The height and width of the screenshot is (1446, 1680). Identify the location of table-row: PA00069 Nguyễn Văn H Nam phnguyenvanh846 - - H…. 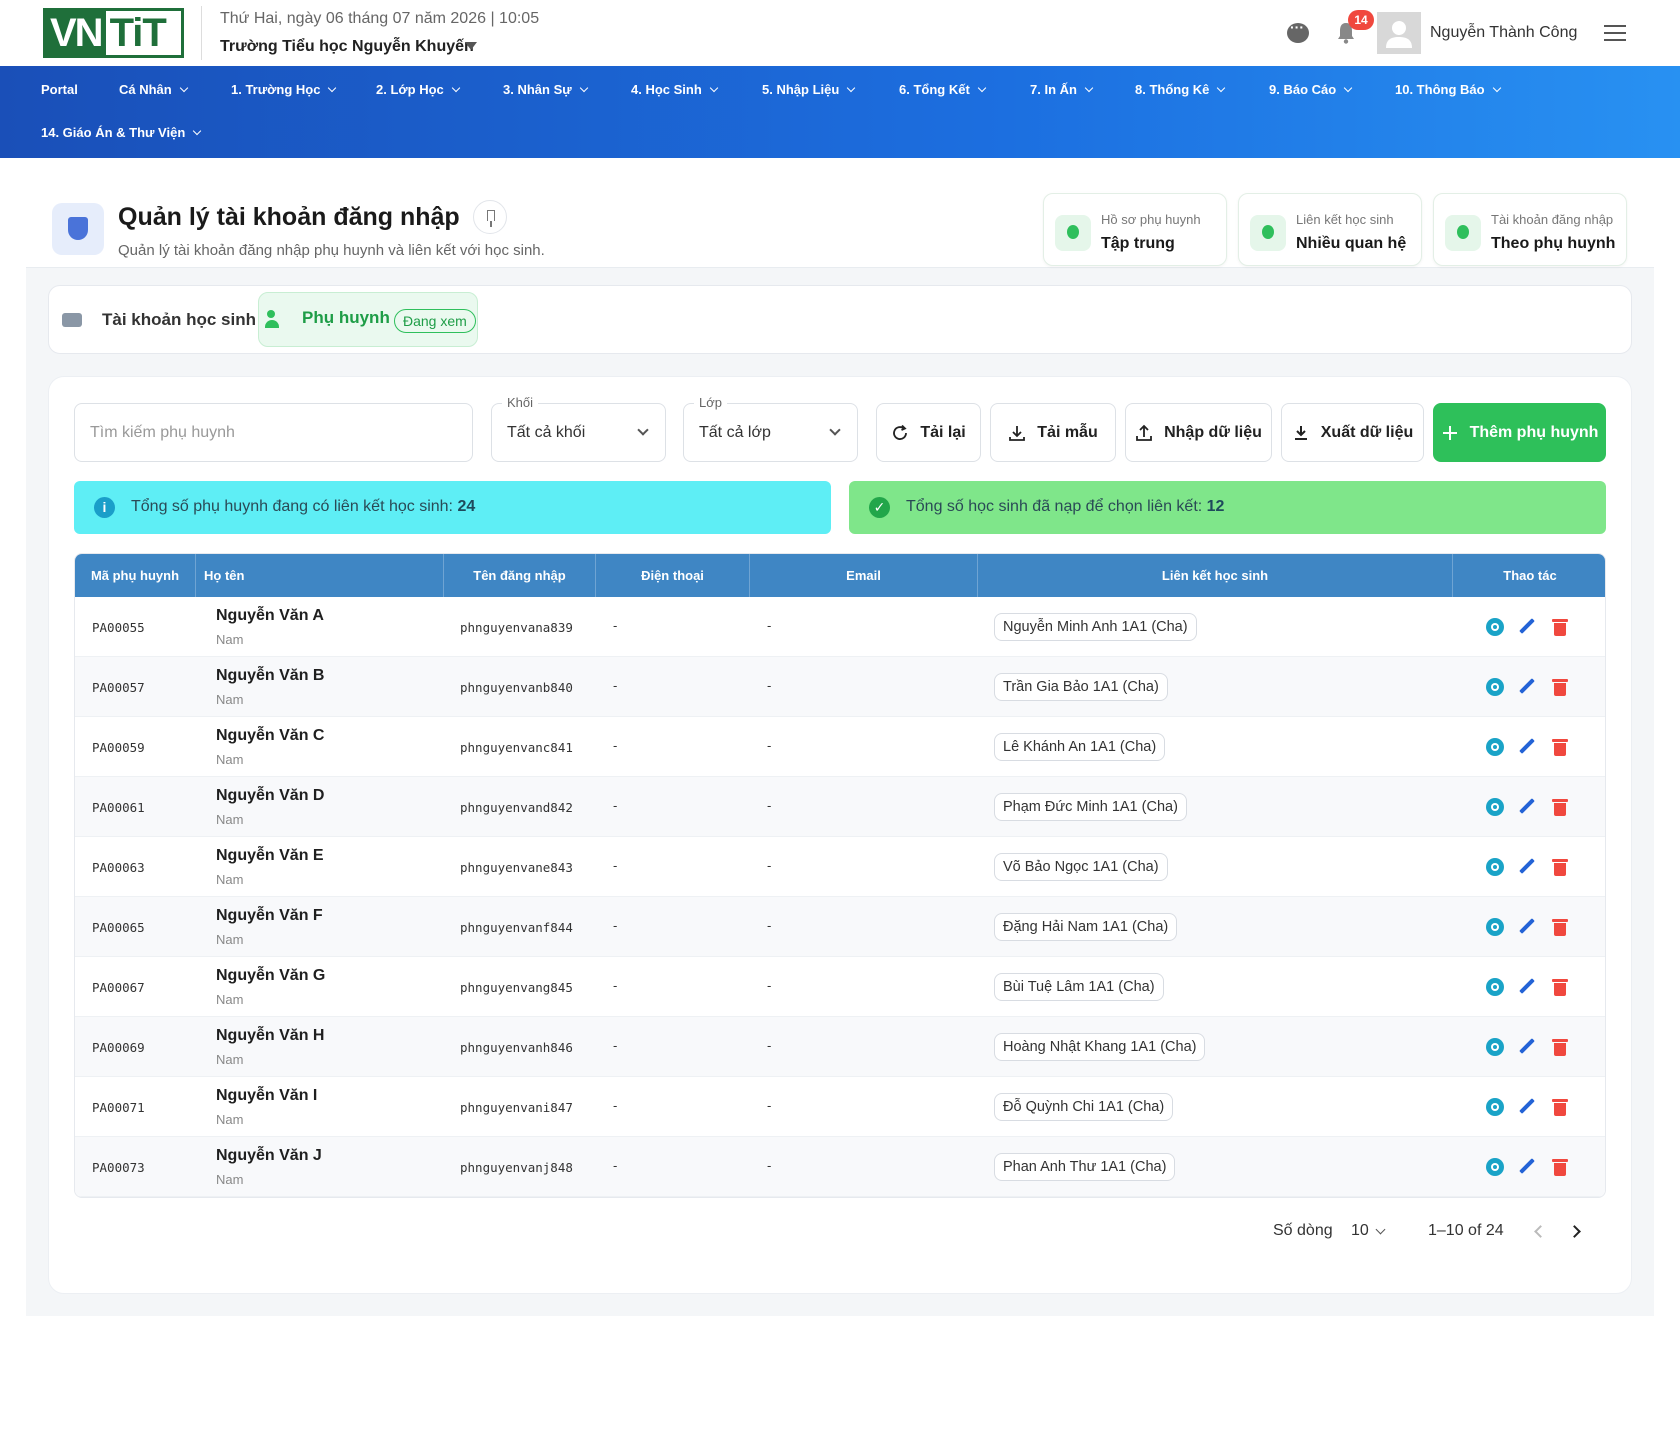
(840, 1047).